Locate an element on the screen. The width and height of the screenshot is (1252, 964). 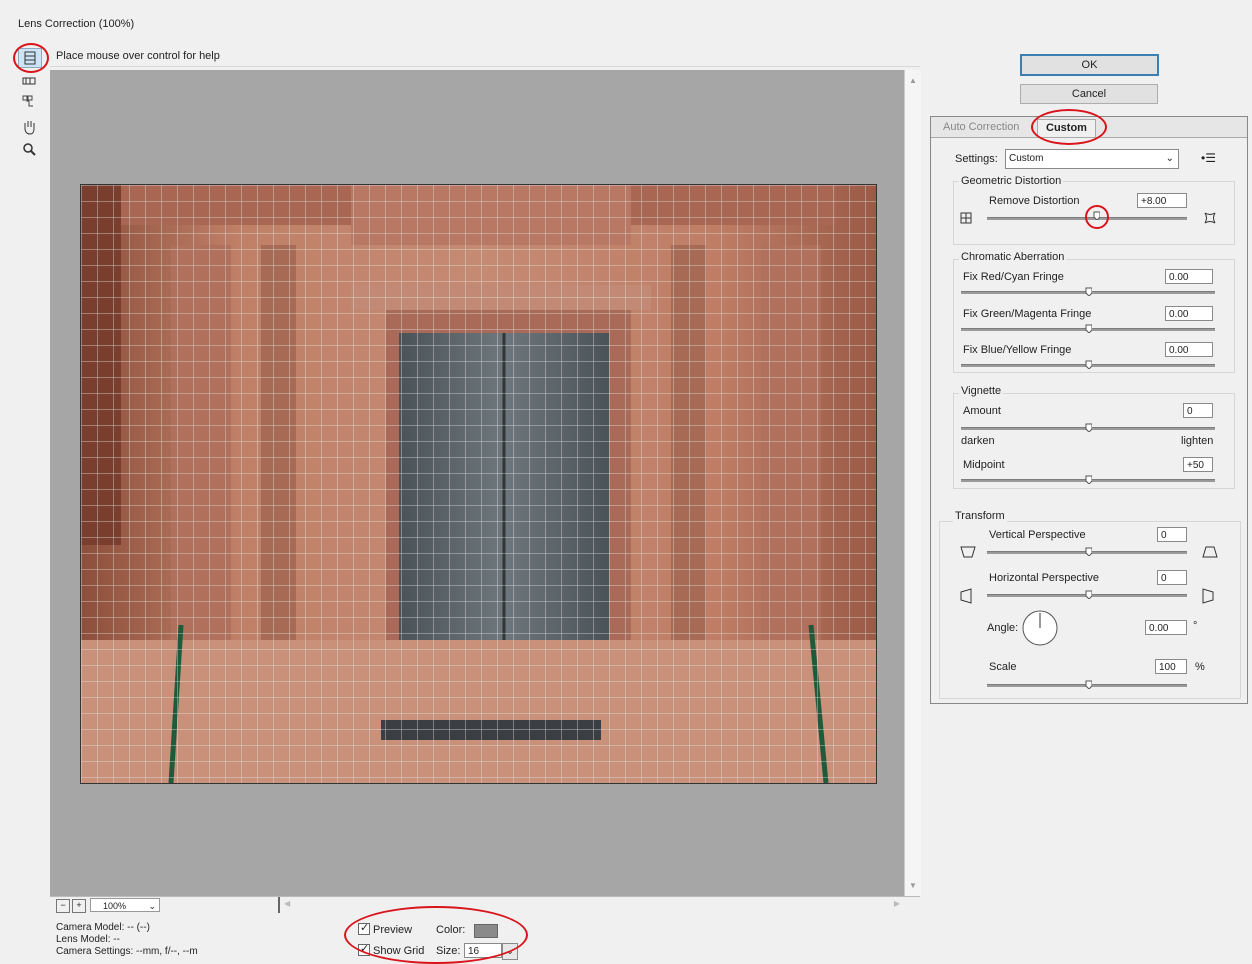
hand-tool is located at coordinates (29, 127).